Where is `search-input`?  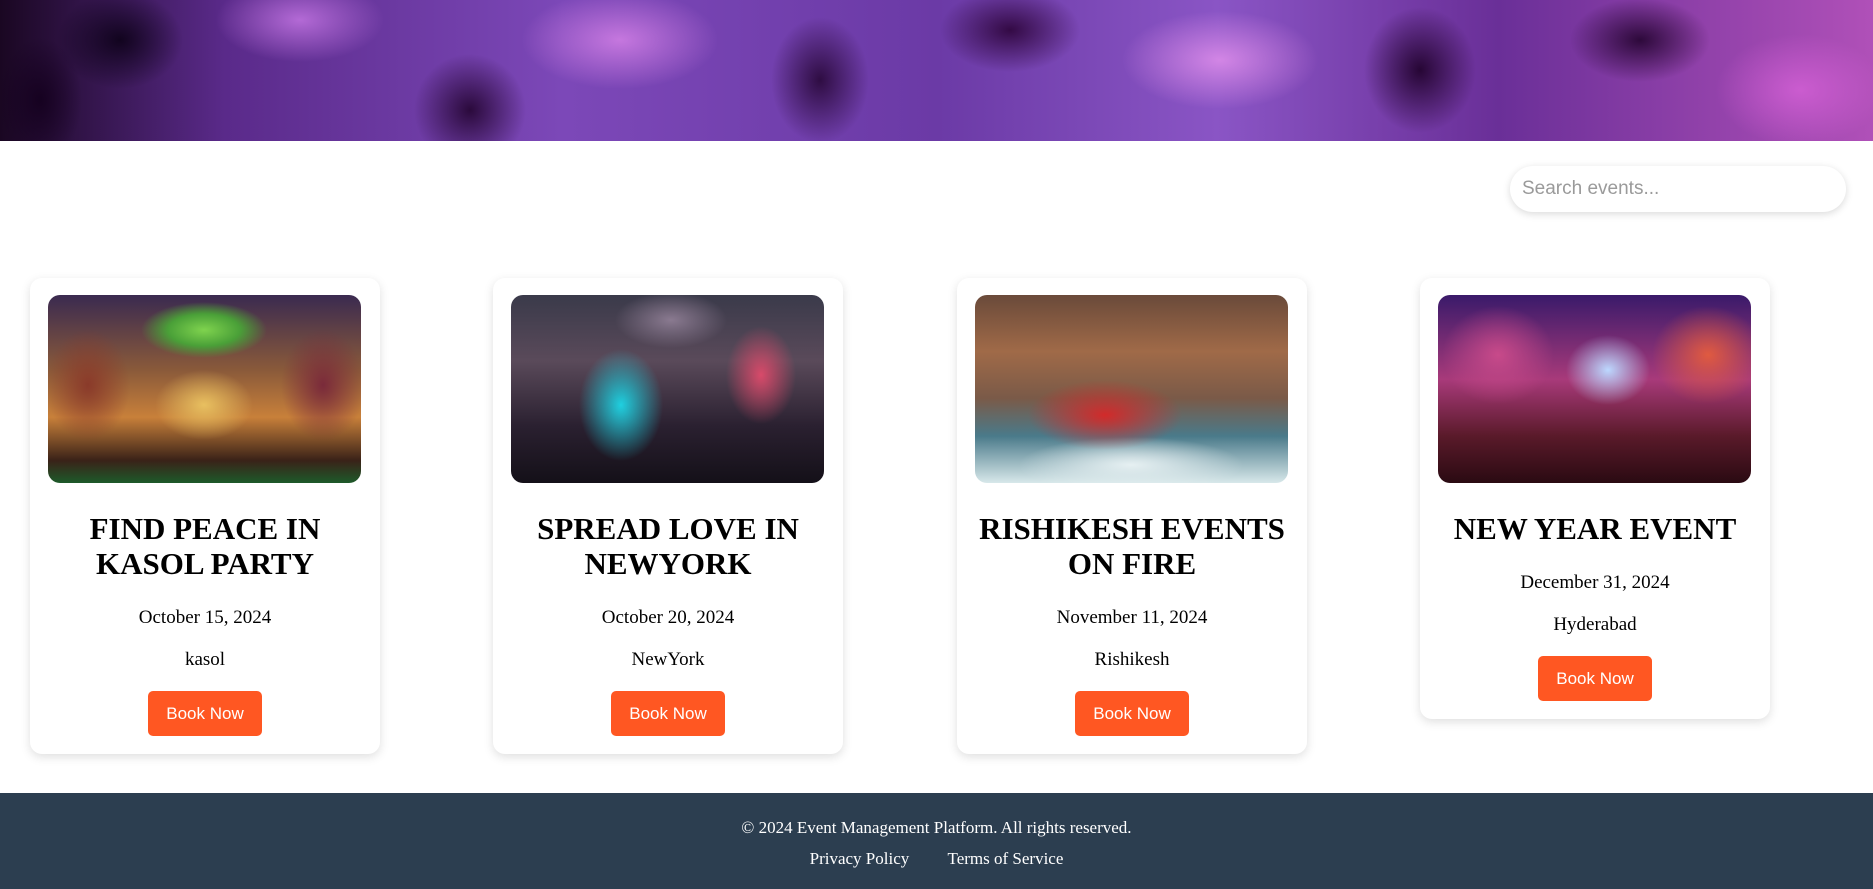 search-input is located at coordinates (1678, 189).